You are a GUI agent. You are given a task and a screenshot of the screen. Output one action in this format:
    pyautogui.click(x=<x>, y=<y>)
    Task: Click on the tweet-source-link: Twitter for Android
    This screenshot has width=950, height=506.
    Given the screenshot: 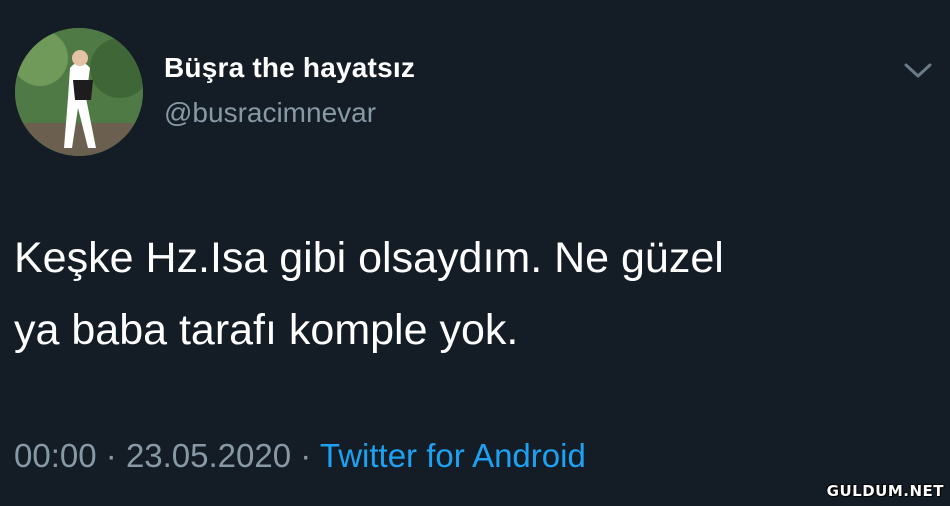 What is the action you would take?
    pyautogui.click(x=453, y=455)
    